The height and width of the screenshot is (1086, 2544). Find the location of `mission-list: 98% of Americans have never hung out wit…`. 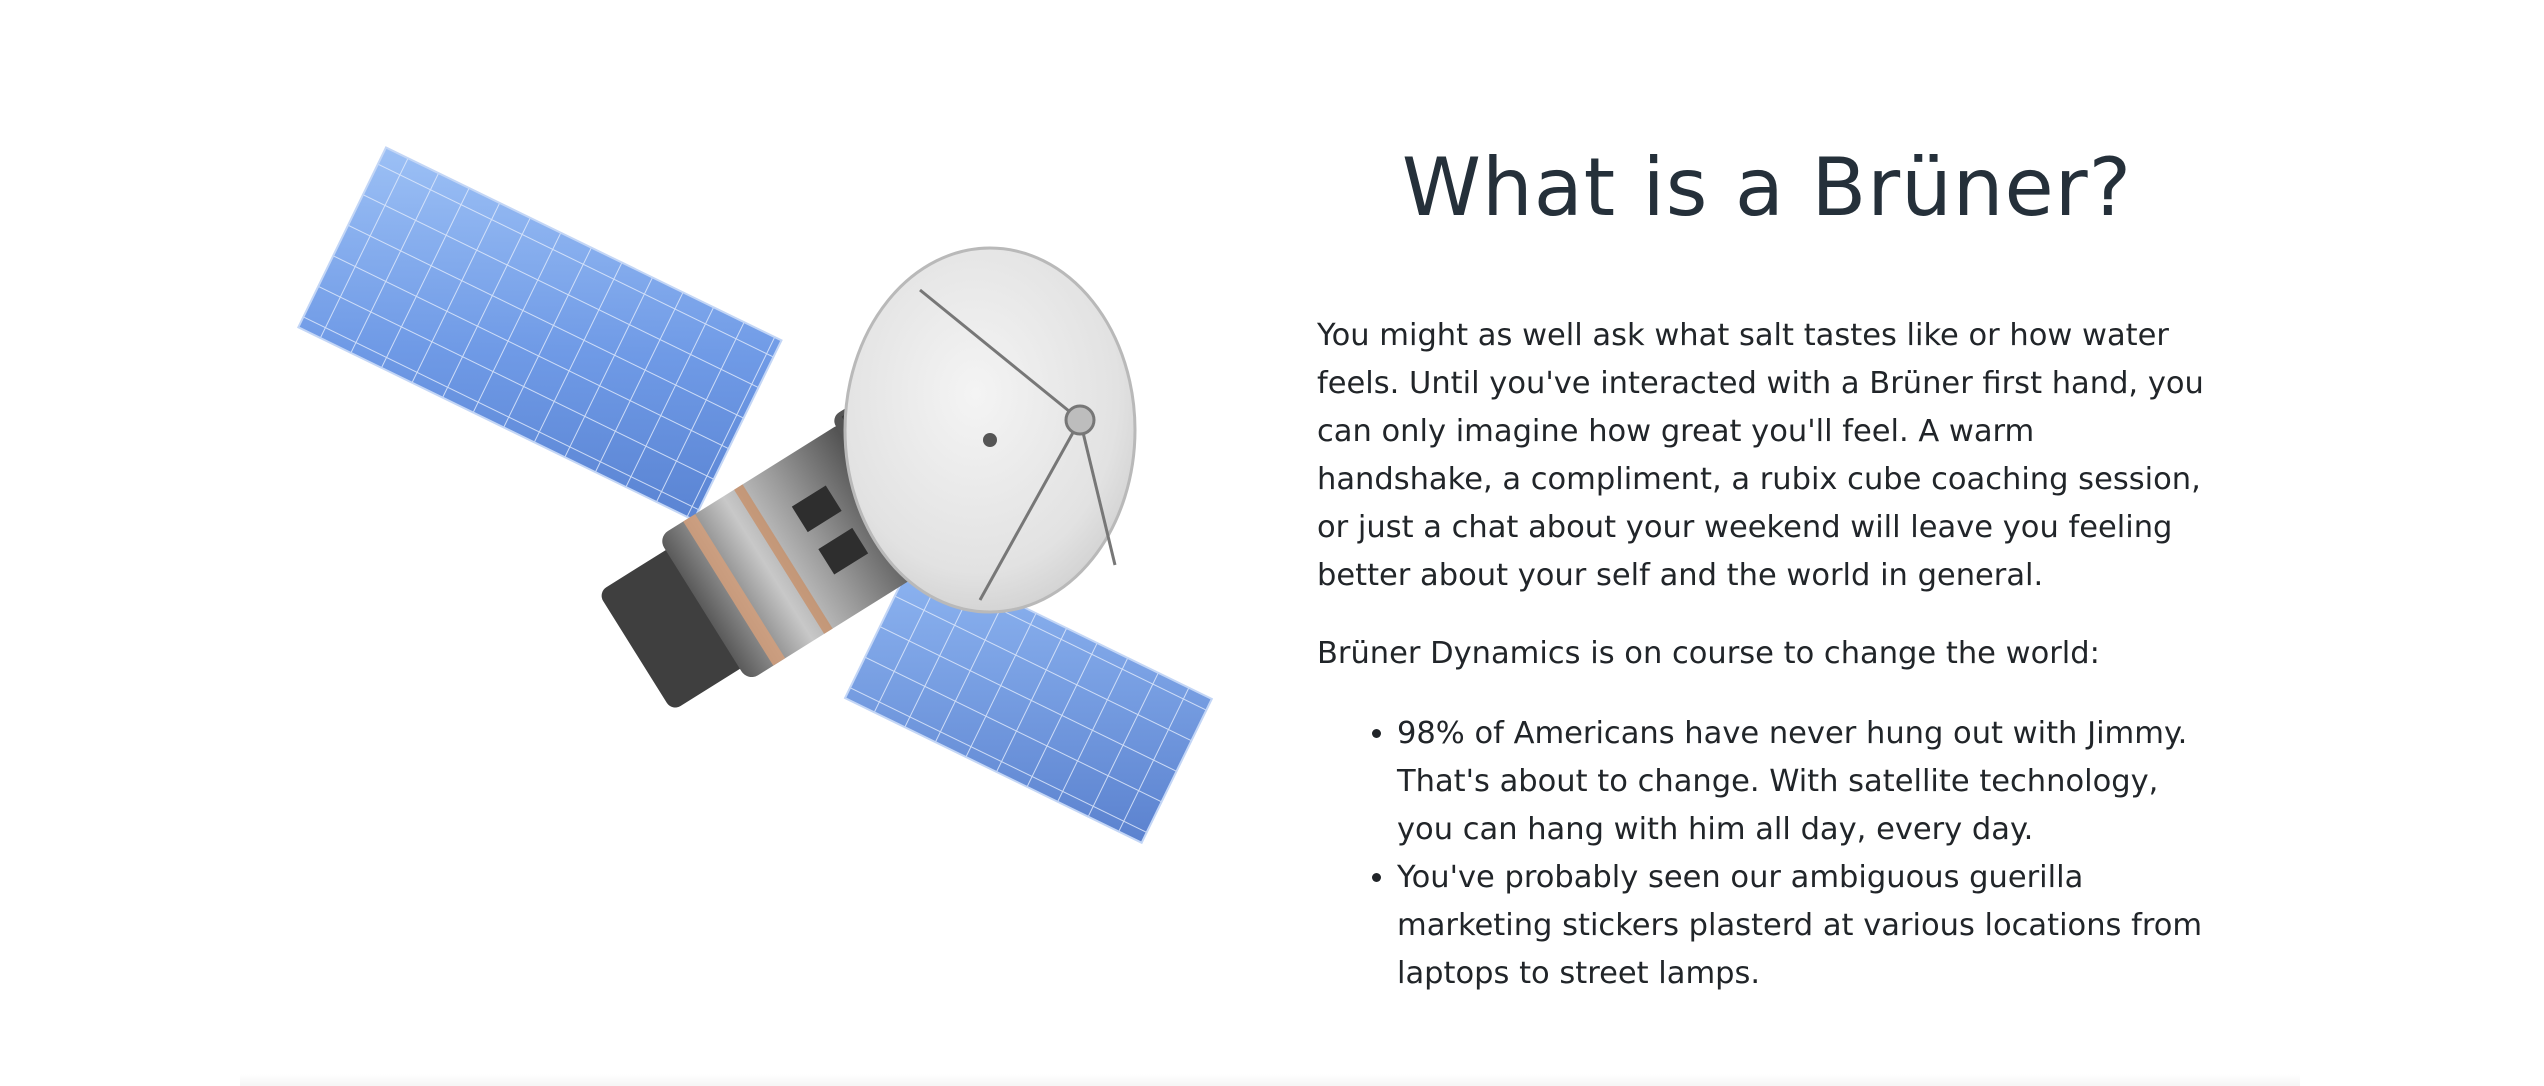

mission-list: 98% of Americans have never hung out wit… is located at coordinates (1767, 854).